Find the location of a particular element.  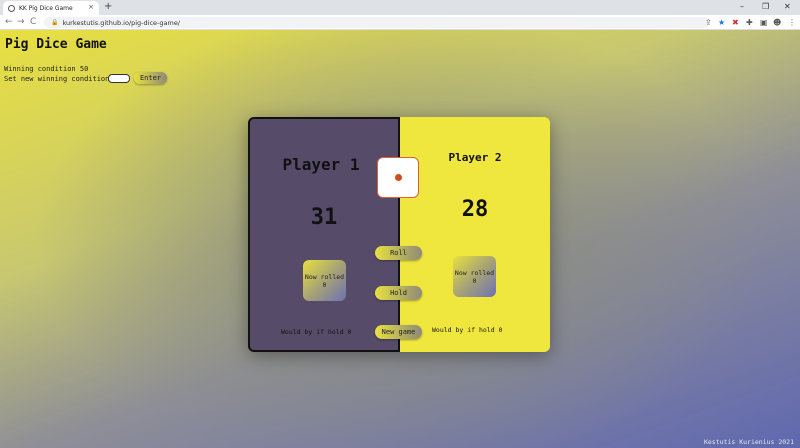

forward-button: → is located at coordinates (21, 22).